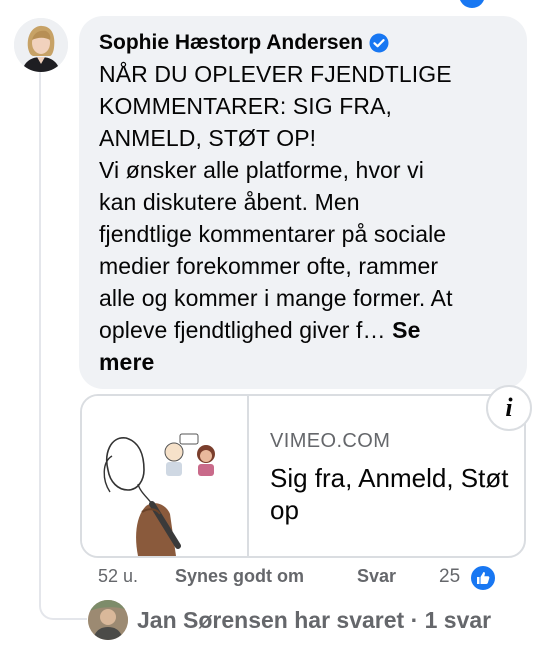  I want to click on link-thumbnail-drawing, so click(163, 476).